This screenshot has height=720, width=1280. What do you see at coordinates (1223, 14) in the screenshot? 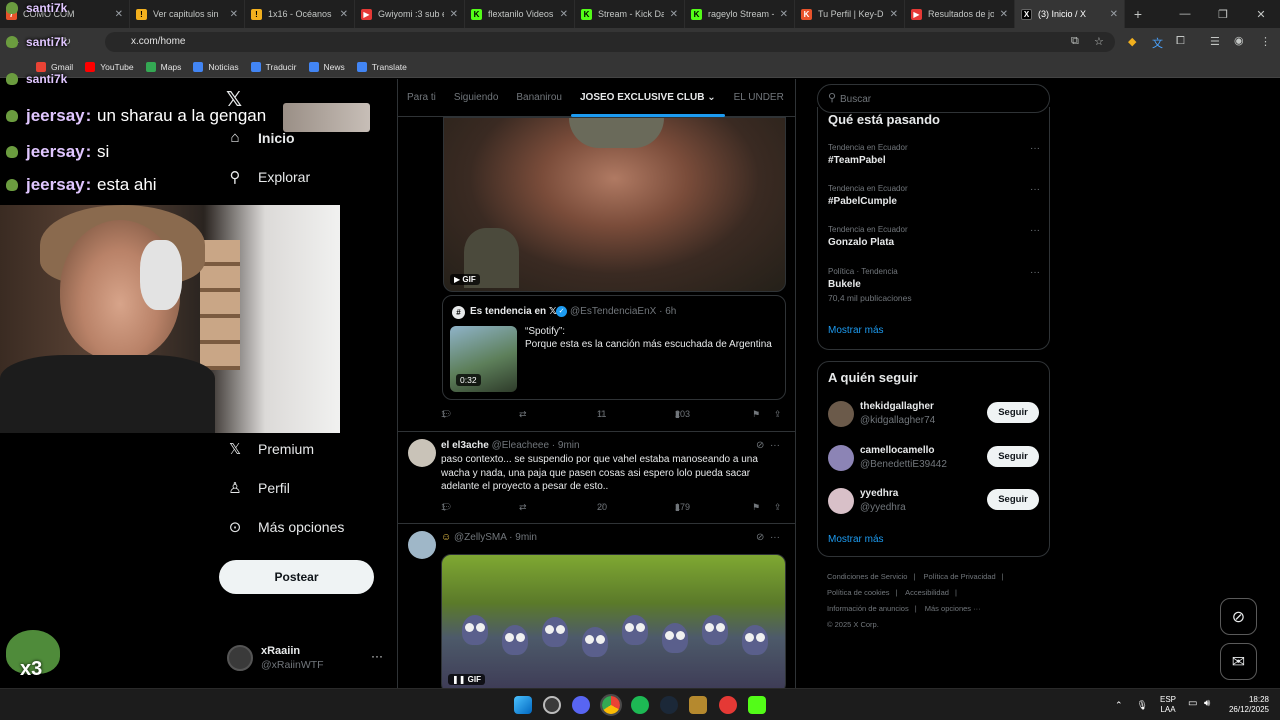
I see `restore-icon: ❐` at bounding box center [1223, 14].